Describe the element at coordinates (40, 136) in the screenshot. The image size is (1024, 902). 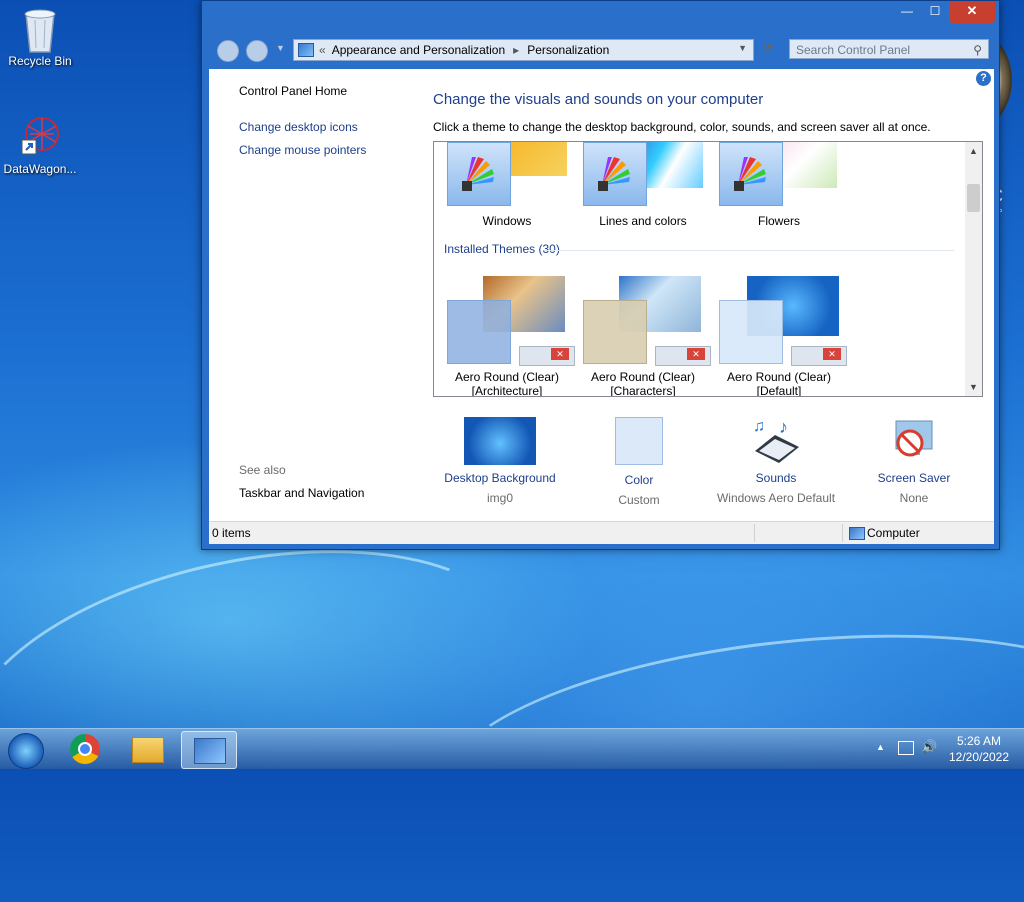
I see `datawagon-shortcut-icon` at that location.